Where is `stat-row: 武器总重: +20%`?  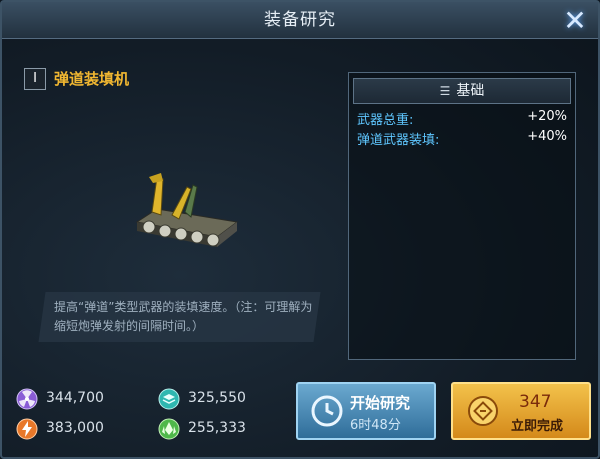 stat-row: 武器总重: +20% is located at coordinates (462, 119).